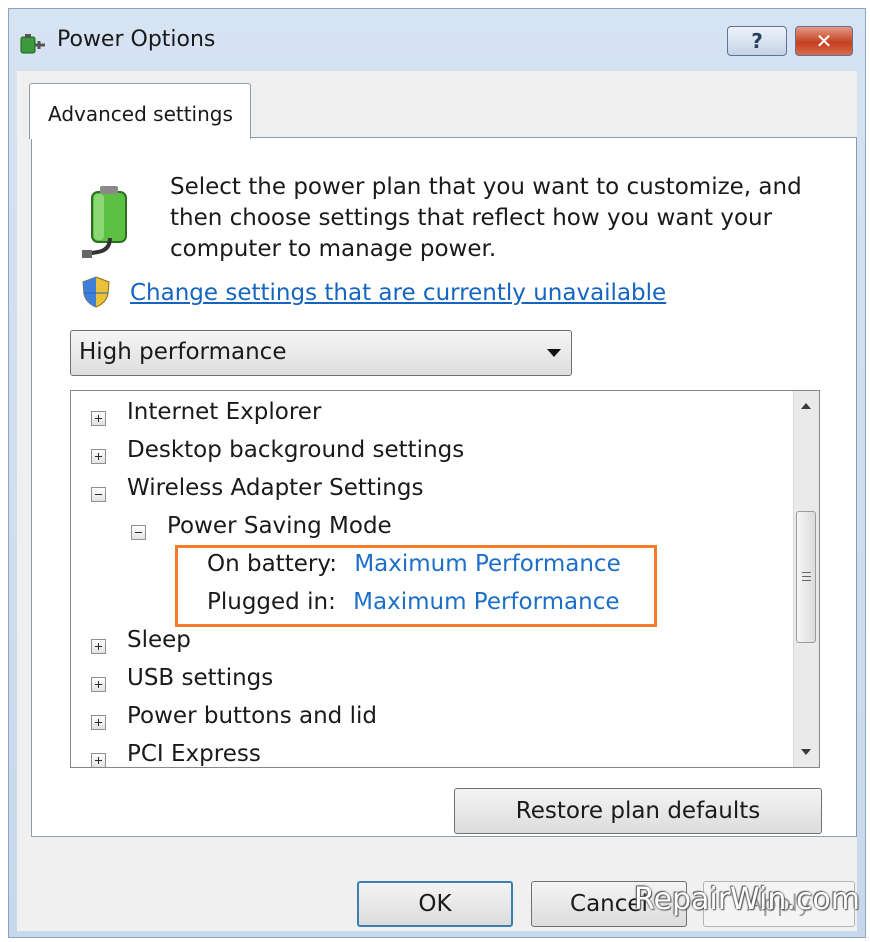  I want to click on watermark: RepairWin.com, so click(747, 899).